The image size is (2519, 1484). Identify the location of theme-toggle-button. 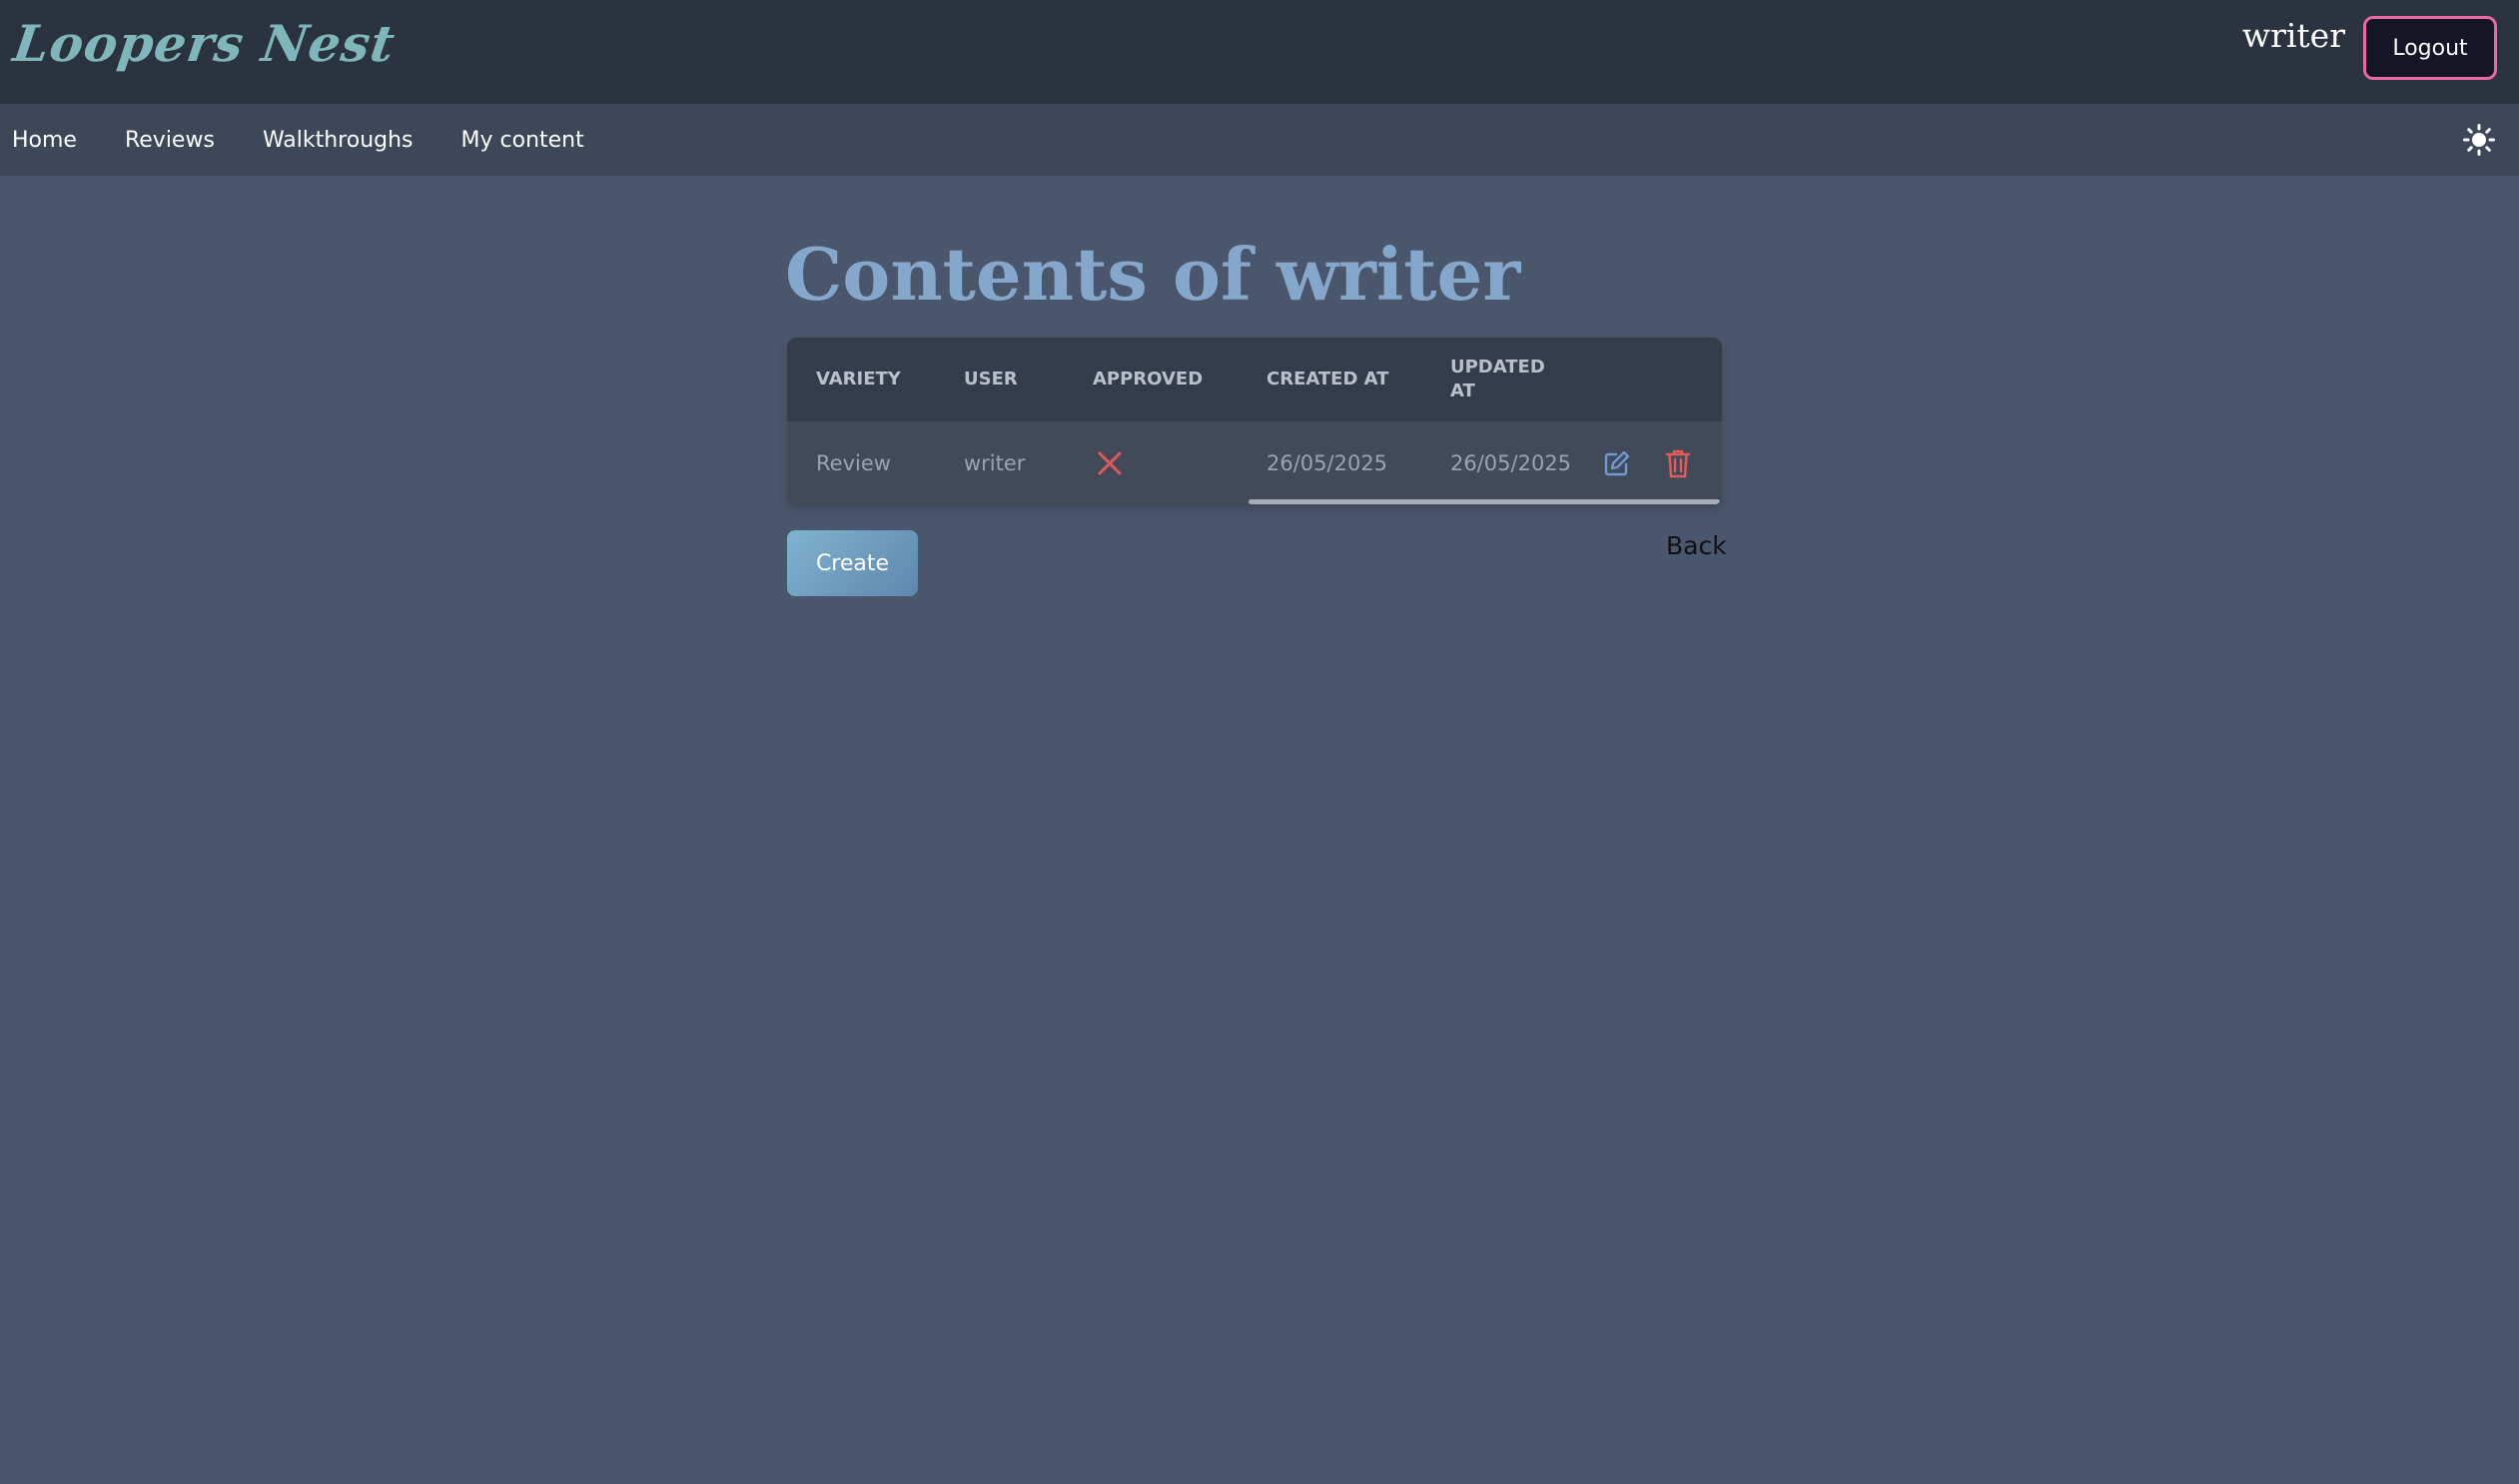
(2479, 140).